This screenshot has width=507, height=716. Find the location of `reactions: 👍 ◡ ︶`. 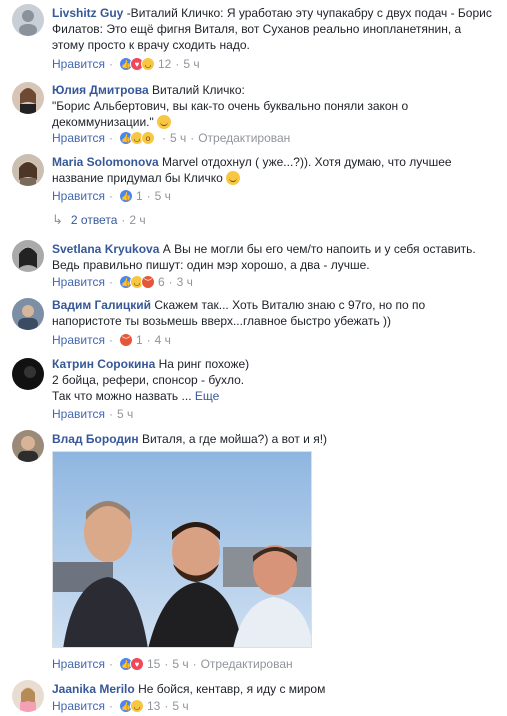

reactions: 👍 ◡ ︶ is located at coordinates (136, 282).